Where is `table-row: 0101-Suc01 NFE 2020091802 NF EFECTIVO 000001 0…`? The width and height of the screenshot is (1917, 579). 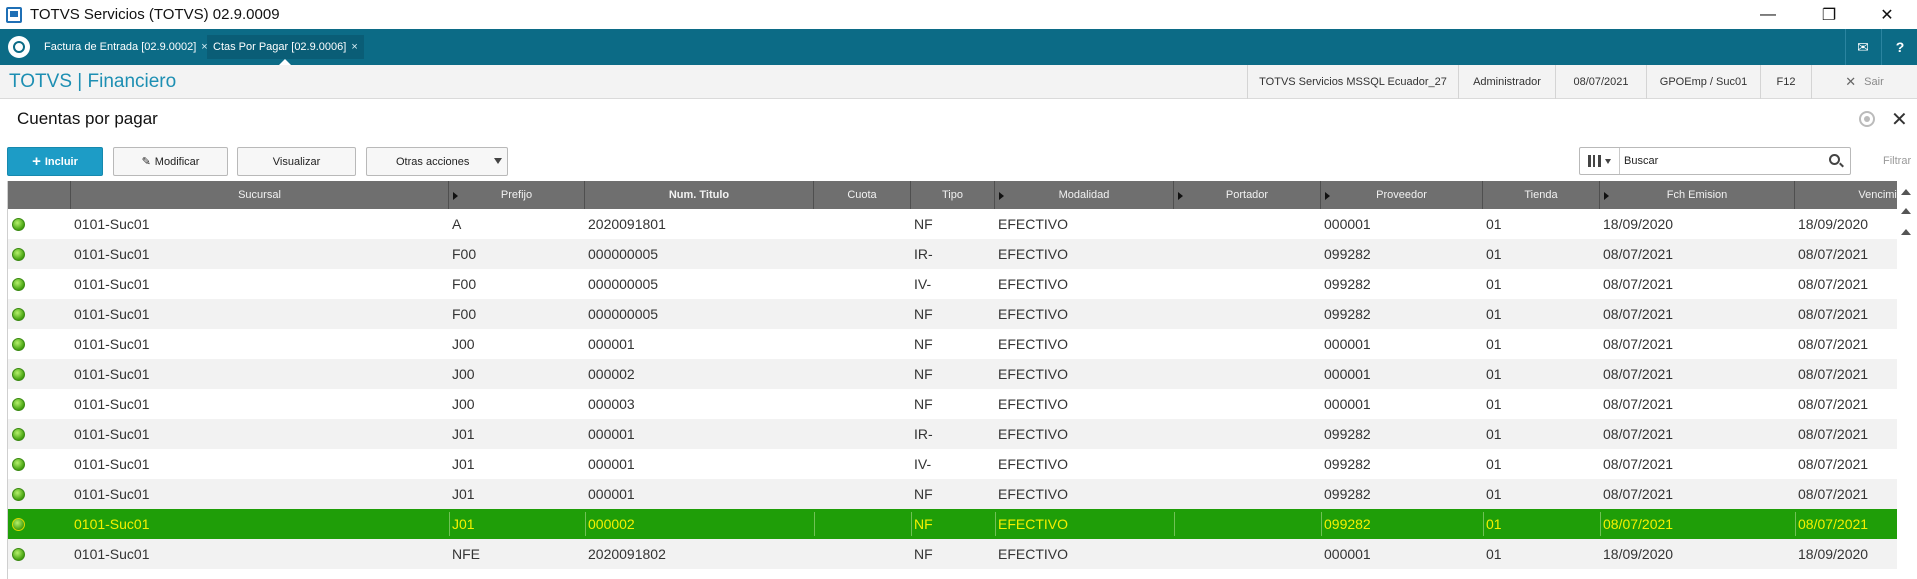
table-row: 0101-Suc01 NFE 2020091802 NF EFECTIVO 000001 0… is located at coordinates (956, 554).